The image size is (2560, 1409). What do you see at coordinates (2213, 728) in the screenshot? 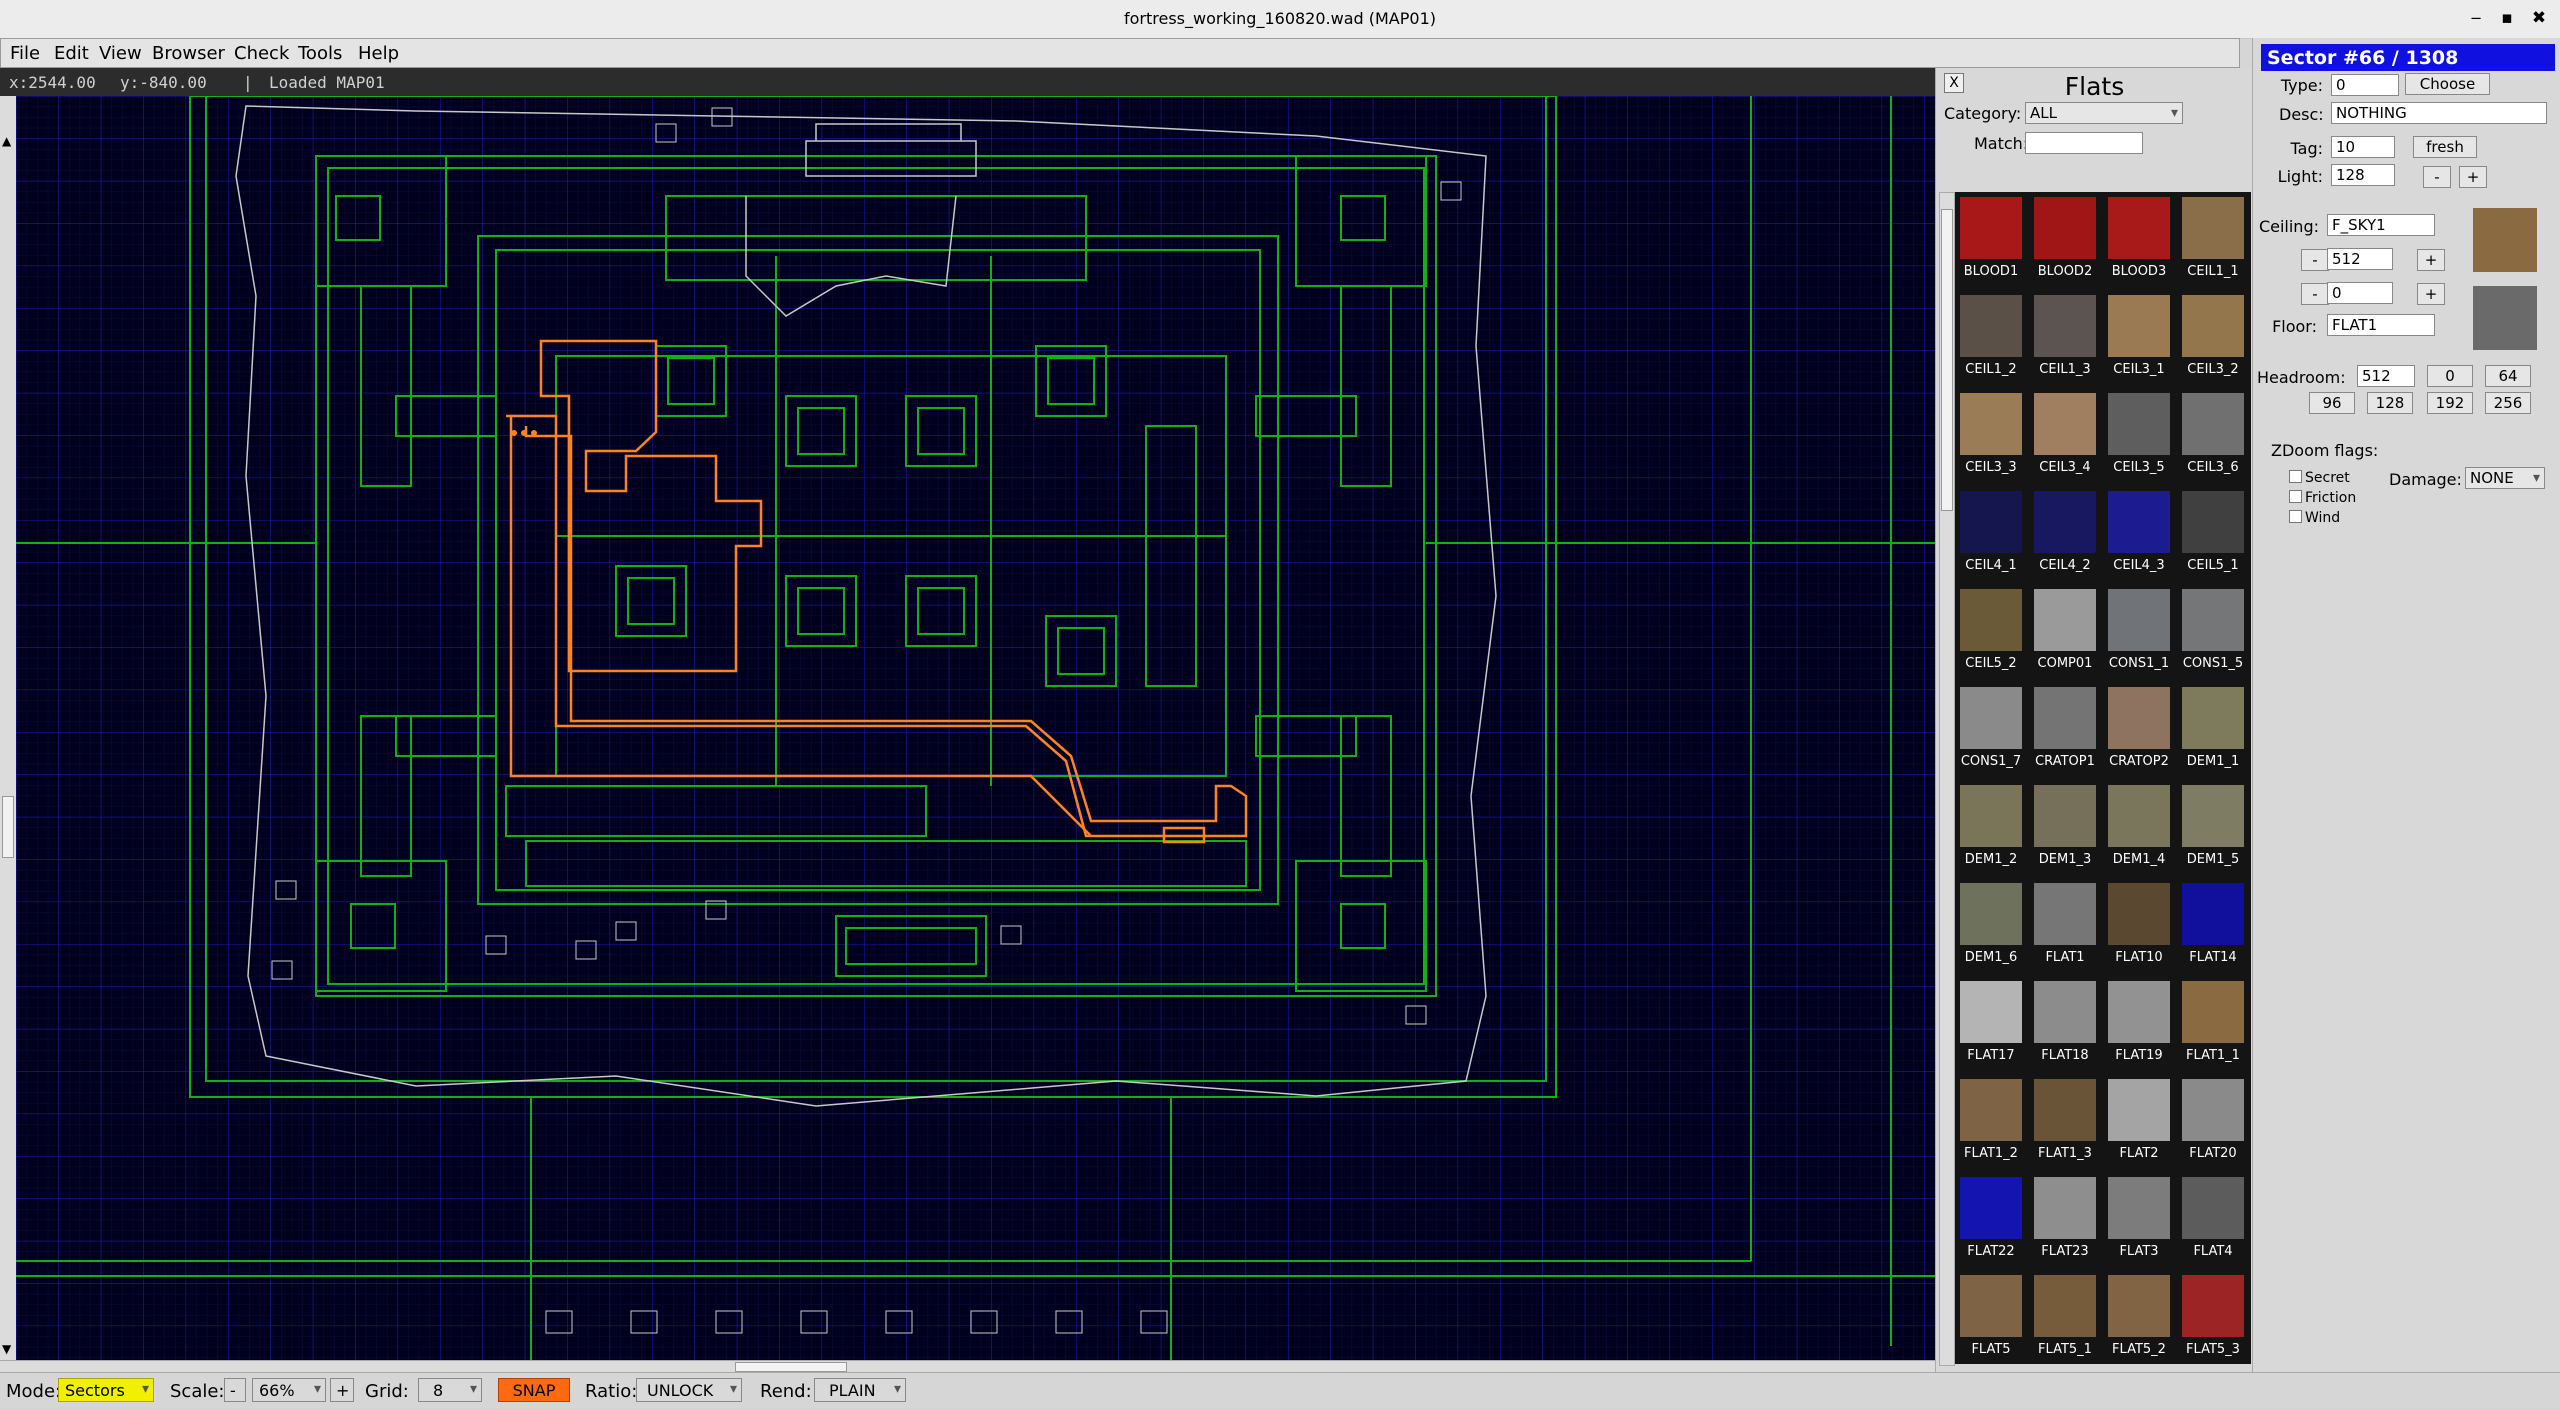
I see `flat-tile: DEM1_1` at bounding box center [2213, 728].